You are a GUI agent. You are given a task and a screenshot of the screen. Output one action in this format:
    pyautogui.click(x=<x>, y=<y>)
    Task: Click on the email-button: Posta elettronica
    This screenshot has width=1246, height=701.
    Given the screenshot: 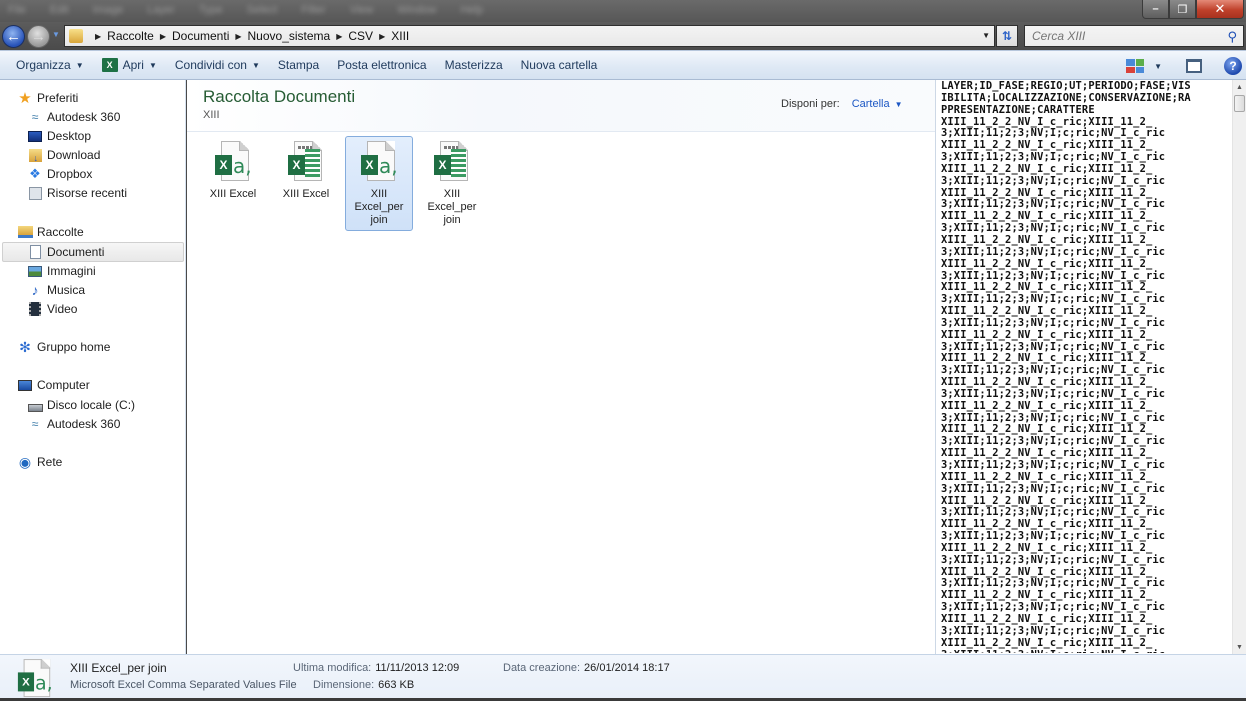 What is the action you would take?
    pyautogui.click(x=381, y=65)
    